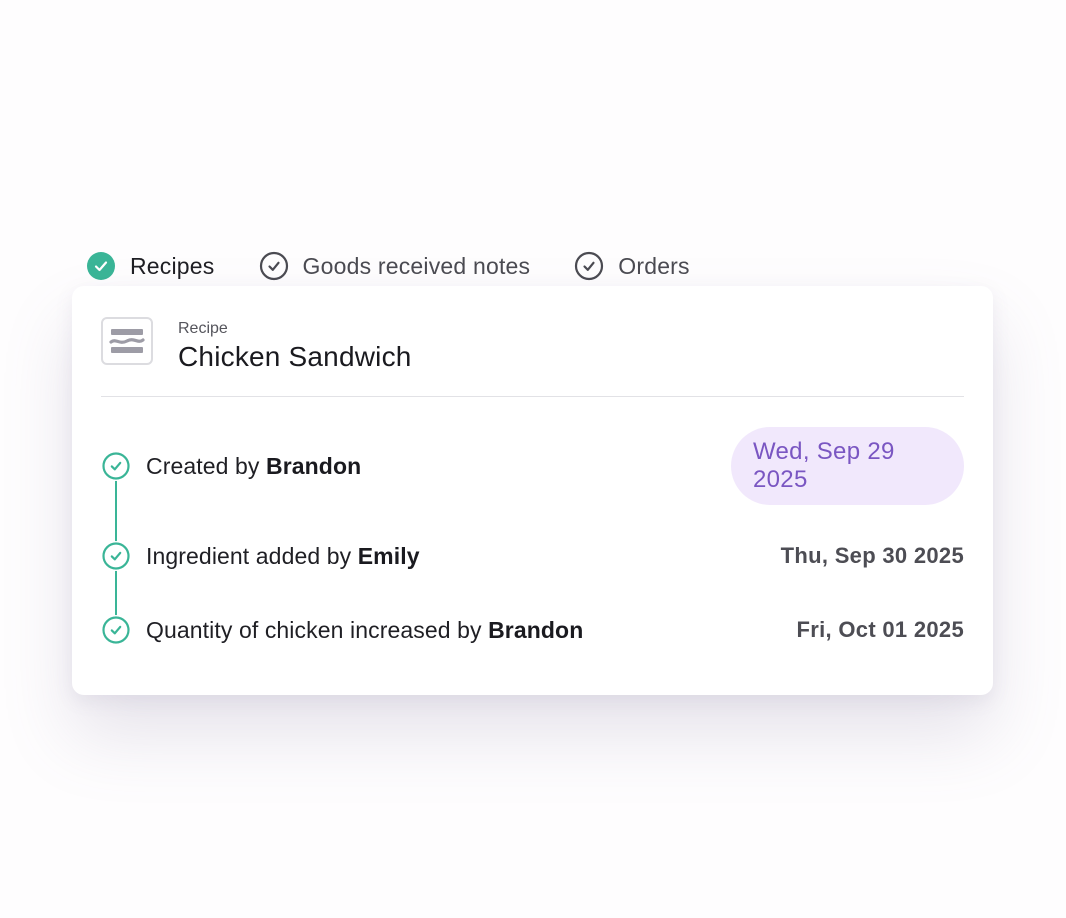  What do you see at coordinates (295, 356) in the screenshot?
I see `recipe-title: Chicken Sandwich` at bounding box center [295, 356].